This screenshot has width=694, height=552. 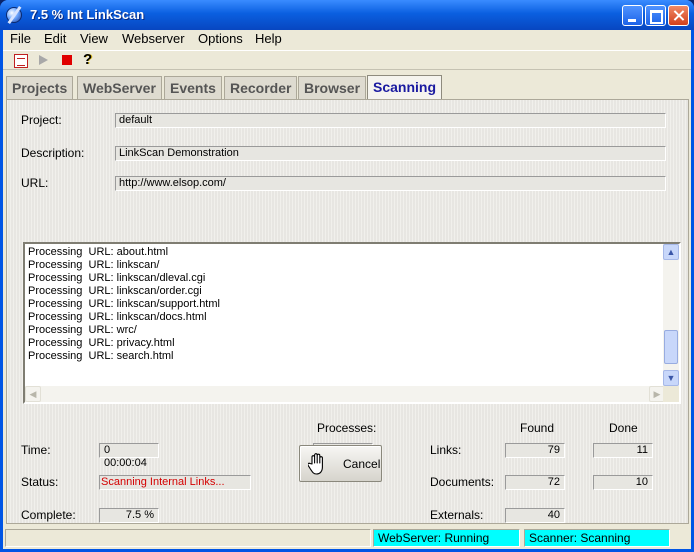 What do you see at coordinates (188, 538) in the screenshot?
I see `status-pane-empty` at bounding box center [188, 538].